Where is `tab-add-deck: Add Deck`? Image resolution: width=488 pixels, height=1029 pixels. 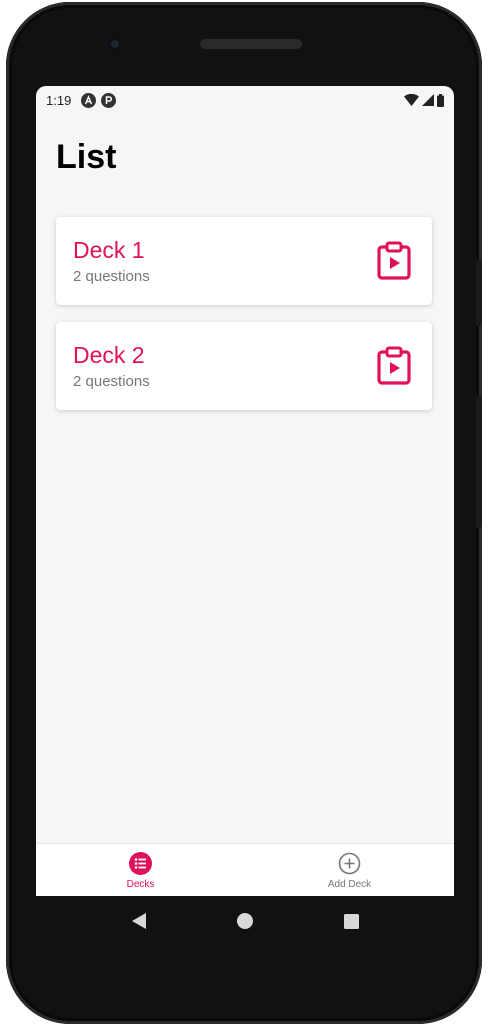 tab-add-deck: Add Deck is located at coordinates (349, 870).